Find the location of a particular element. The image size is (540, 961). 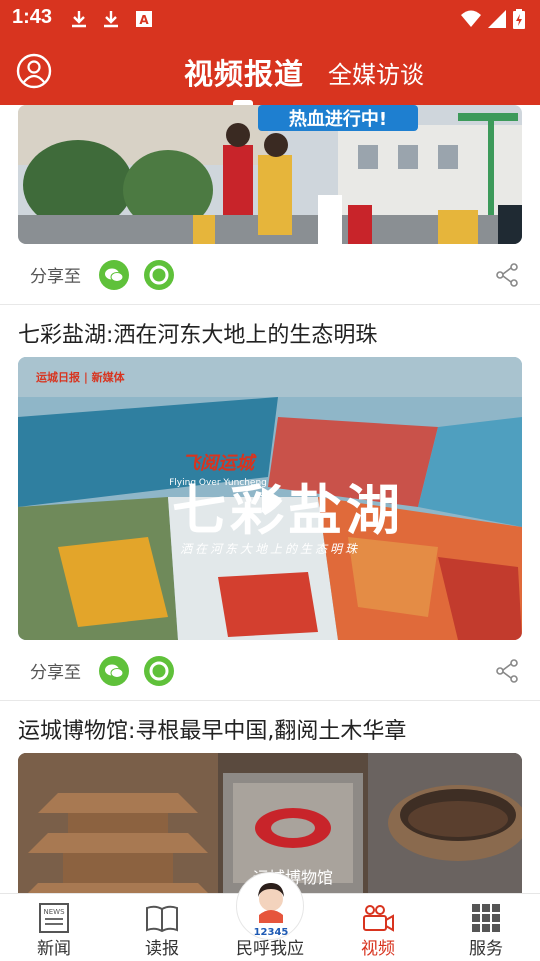

status-time: 1:43 is located at coordinates (32, 17).